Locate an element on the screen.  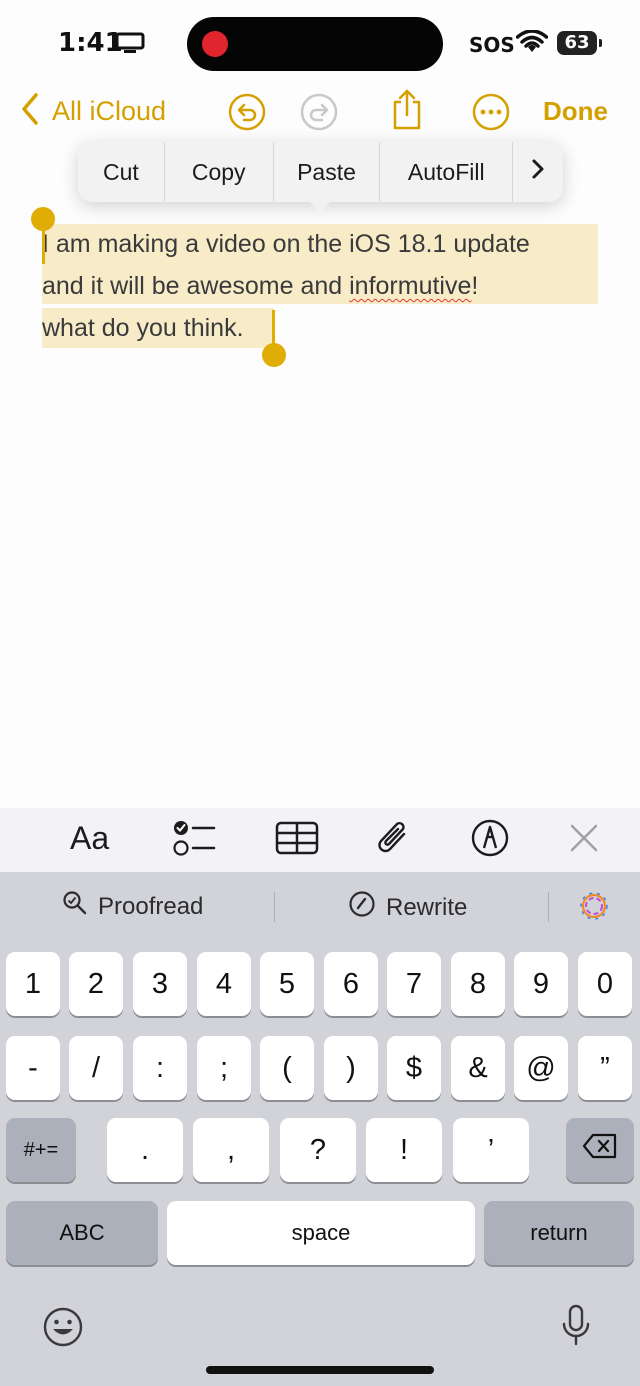
recording-indicator is located at coordinates (215, 44).